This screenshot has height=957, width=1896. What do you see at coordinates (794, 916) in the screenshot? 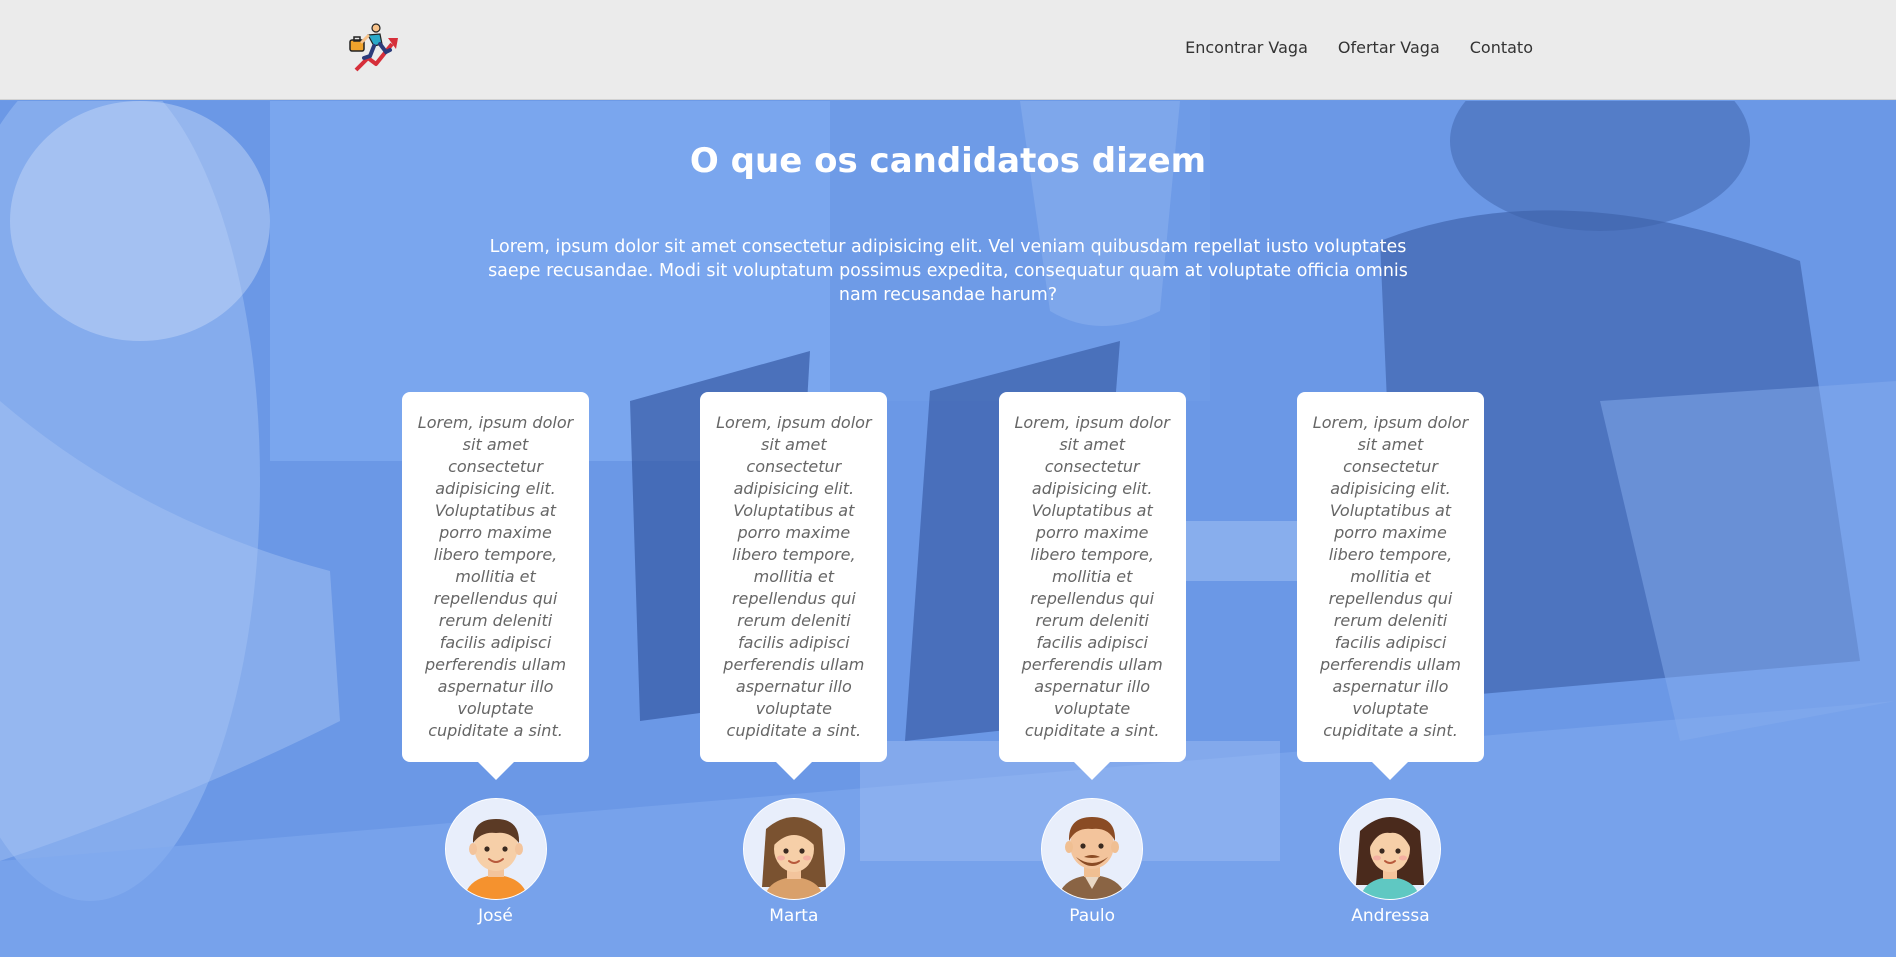
I see `person-name: Marta` at bounding box center [794, 916].